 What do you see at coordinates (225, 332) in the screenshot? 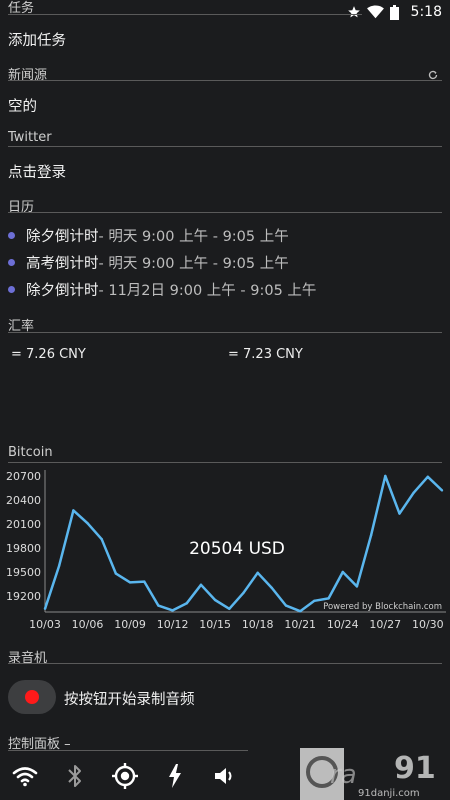
I see `exchange-divider` at bounding box center [225, 332].